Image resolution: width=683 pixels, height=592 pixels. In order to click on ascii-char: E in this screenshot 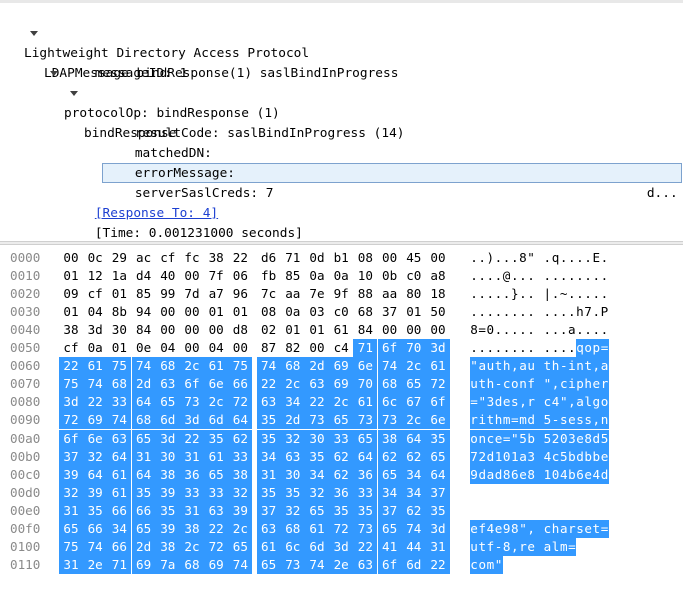, I will do `click(596, 258)`.